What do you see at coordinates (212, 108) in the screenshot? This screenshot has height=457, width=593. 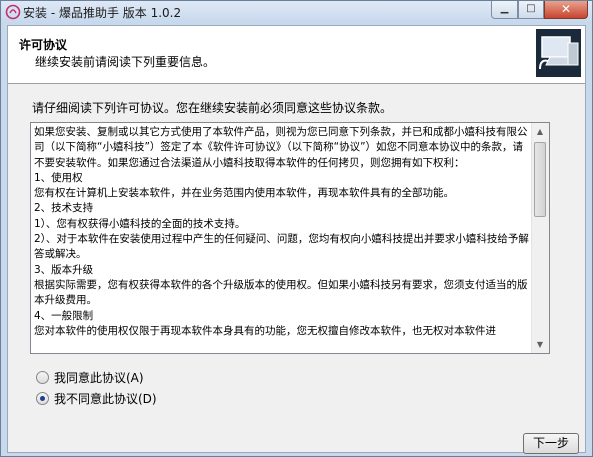 I see `license-intro: 请仔细阅读下列许可协议。您在继续安装前必须同意这些协议条款。` at bounding box center [212, 108].